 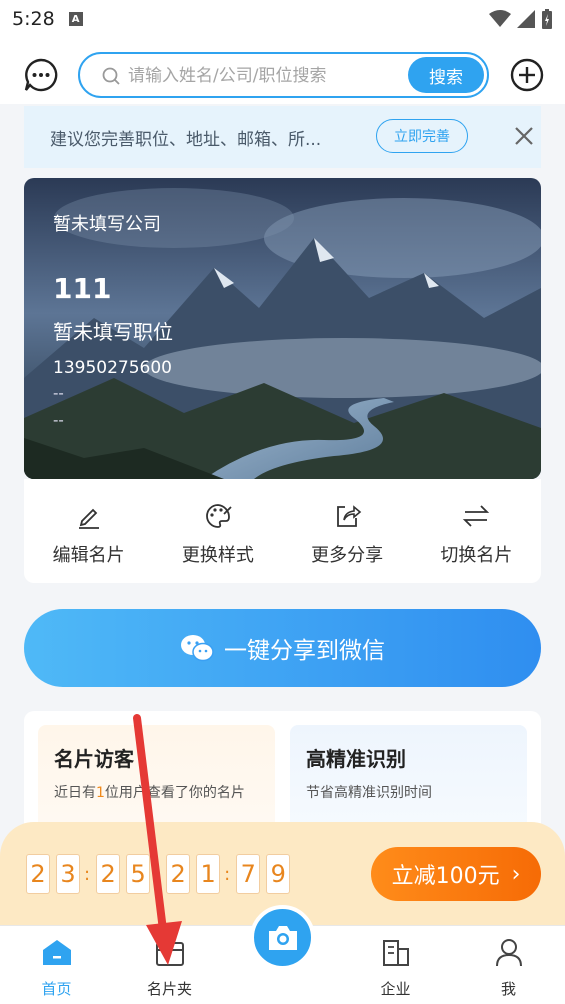 I want to click on card-actions: 编辑名片 更换样式 更多分享 切换名片, so click(x=282, y=531).